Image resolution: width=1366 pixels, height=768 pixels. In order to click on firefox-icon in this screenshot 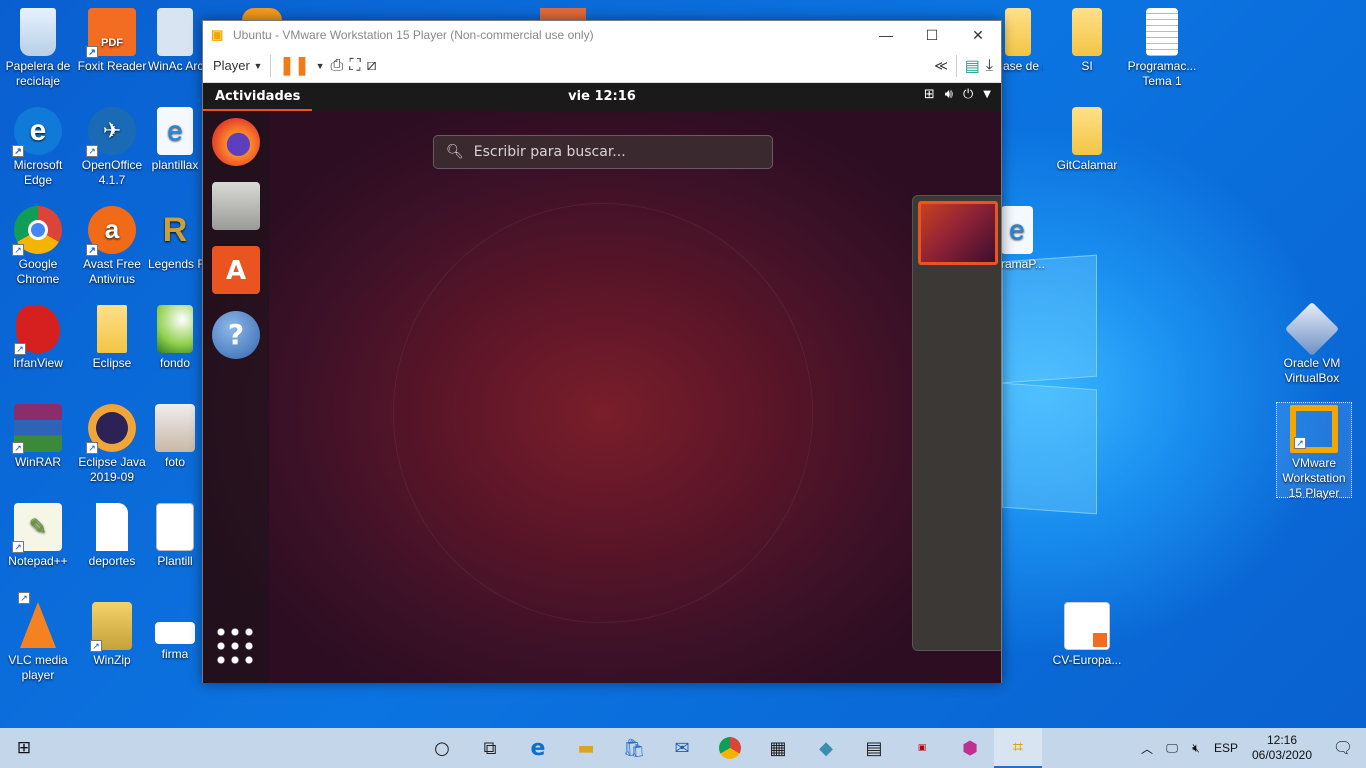, I will do `click(236, 142)`.